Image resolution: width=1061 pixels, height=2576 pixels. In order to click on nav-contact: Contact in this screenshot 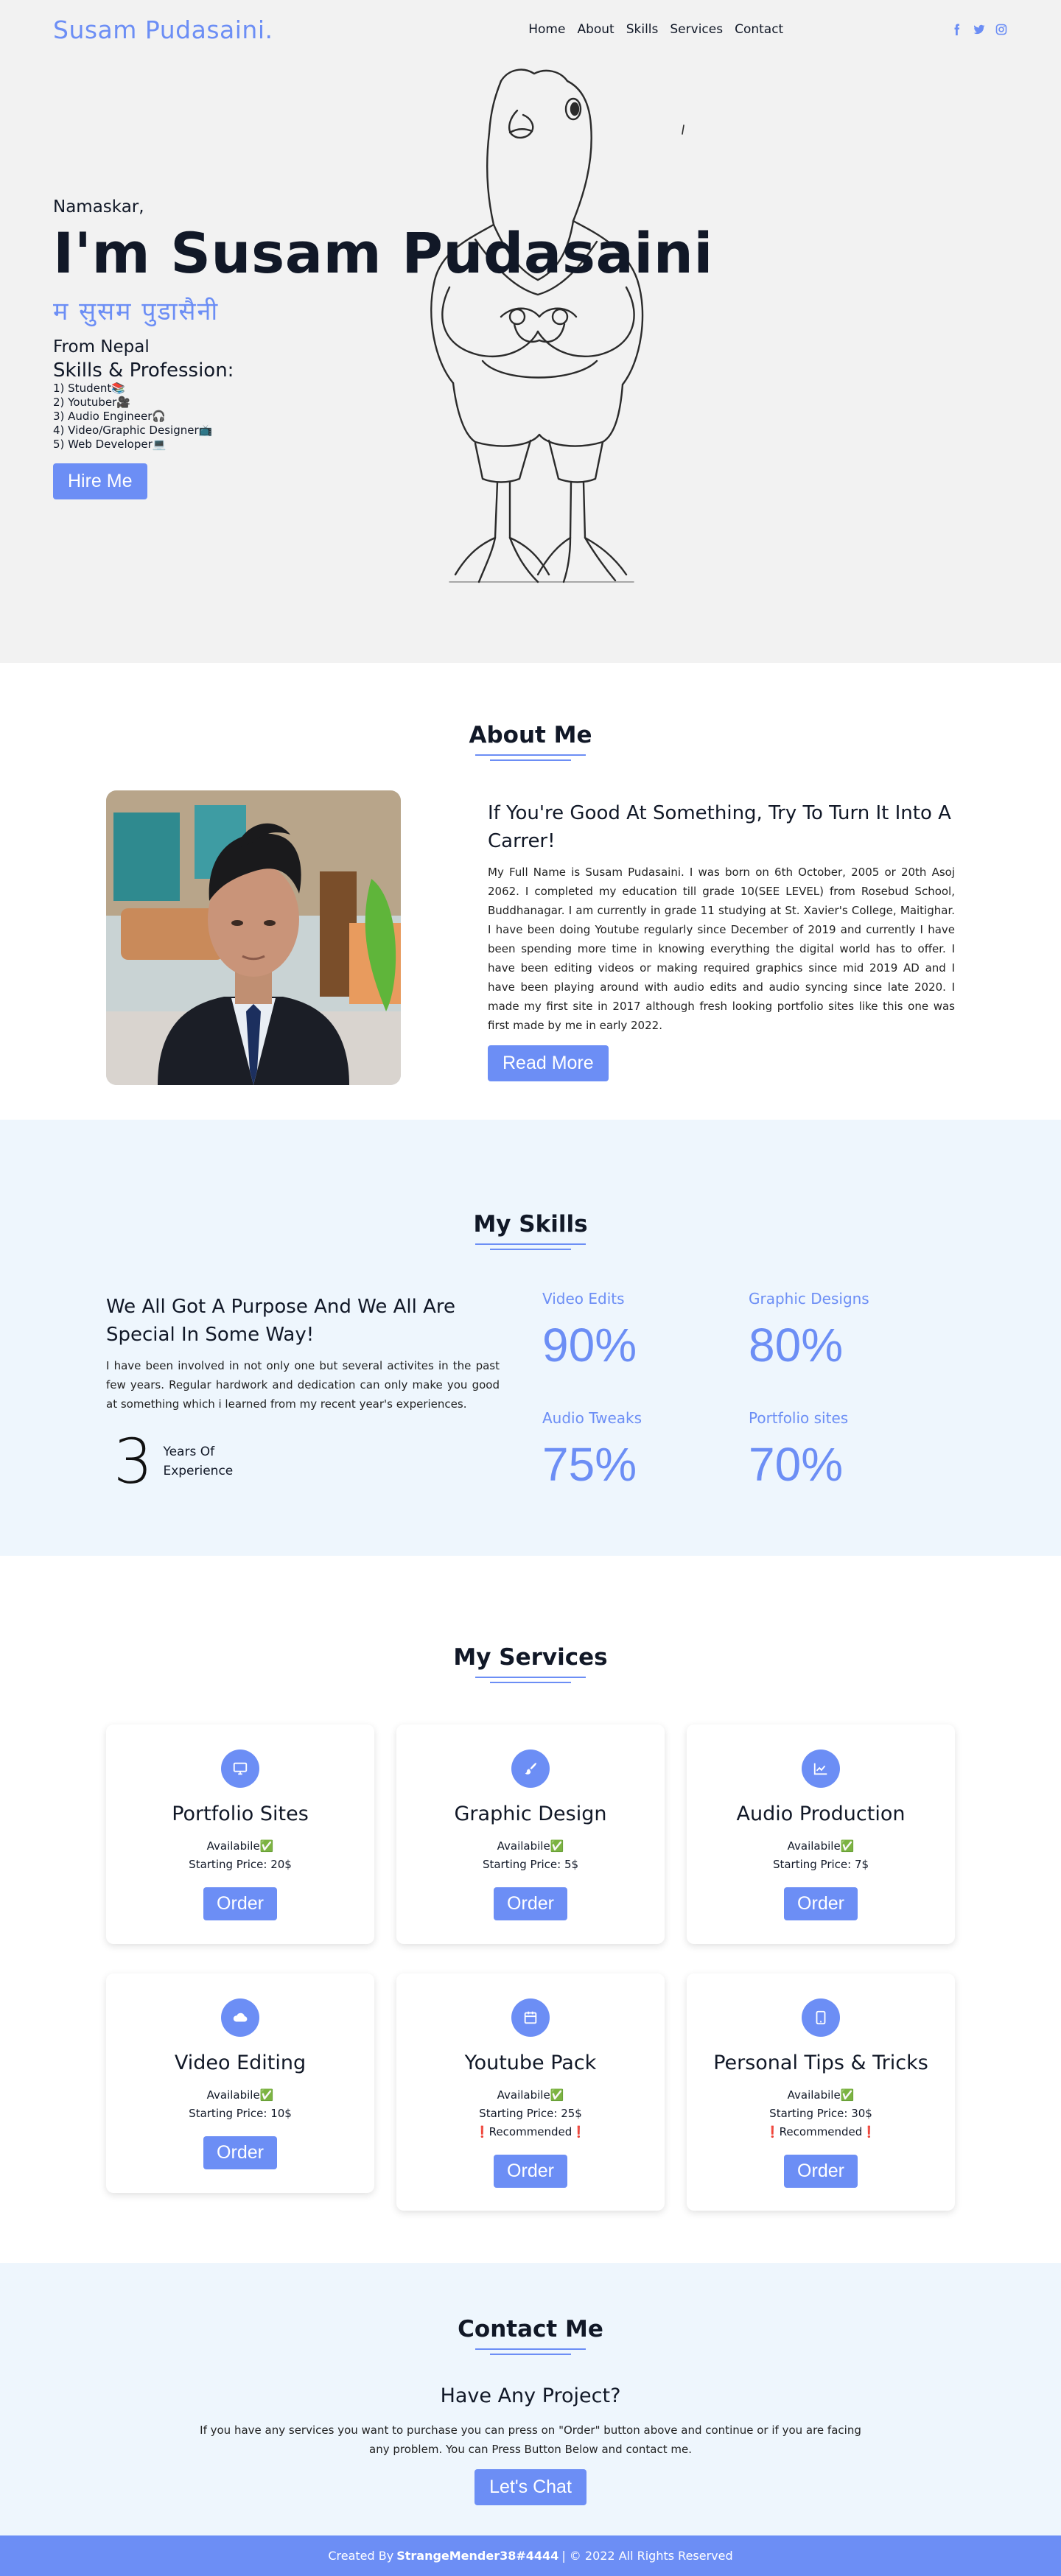, I will do `click(759, 30)`.